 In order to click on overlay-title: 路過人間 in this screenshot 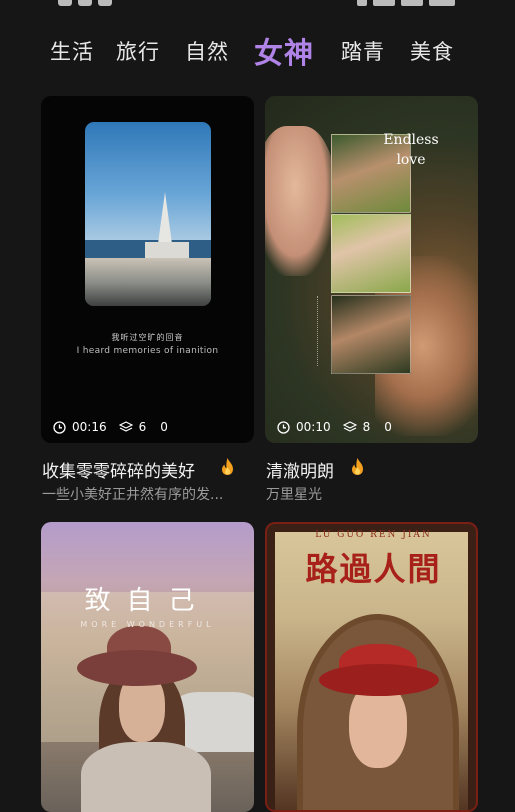, I will do `click(373, 569)`.